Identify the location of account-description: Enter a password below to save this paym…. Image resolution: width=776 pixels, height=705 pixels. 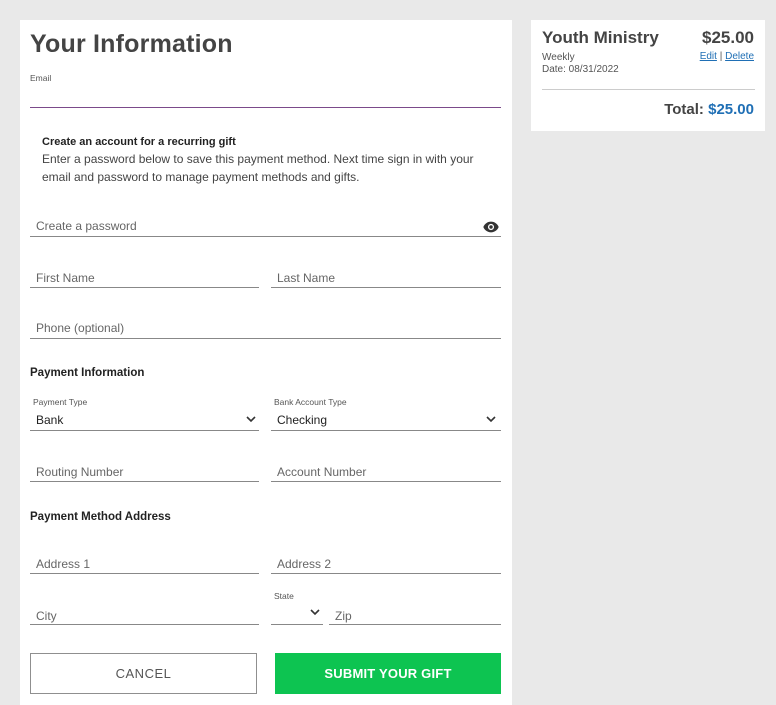
(258, 168).